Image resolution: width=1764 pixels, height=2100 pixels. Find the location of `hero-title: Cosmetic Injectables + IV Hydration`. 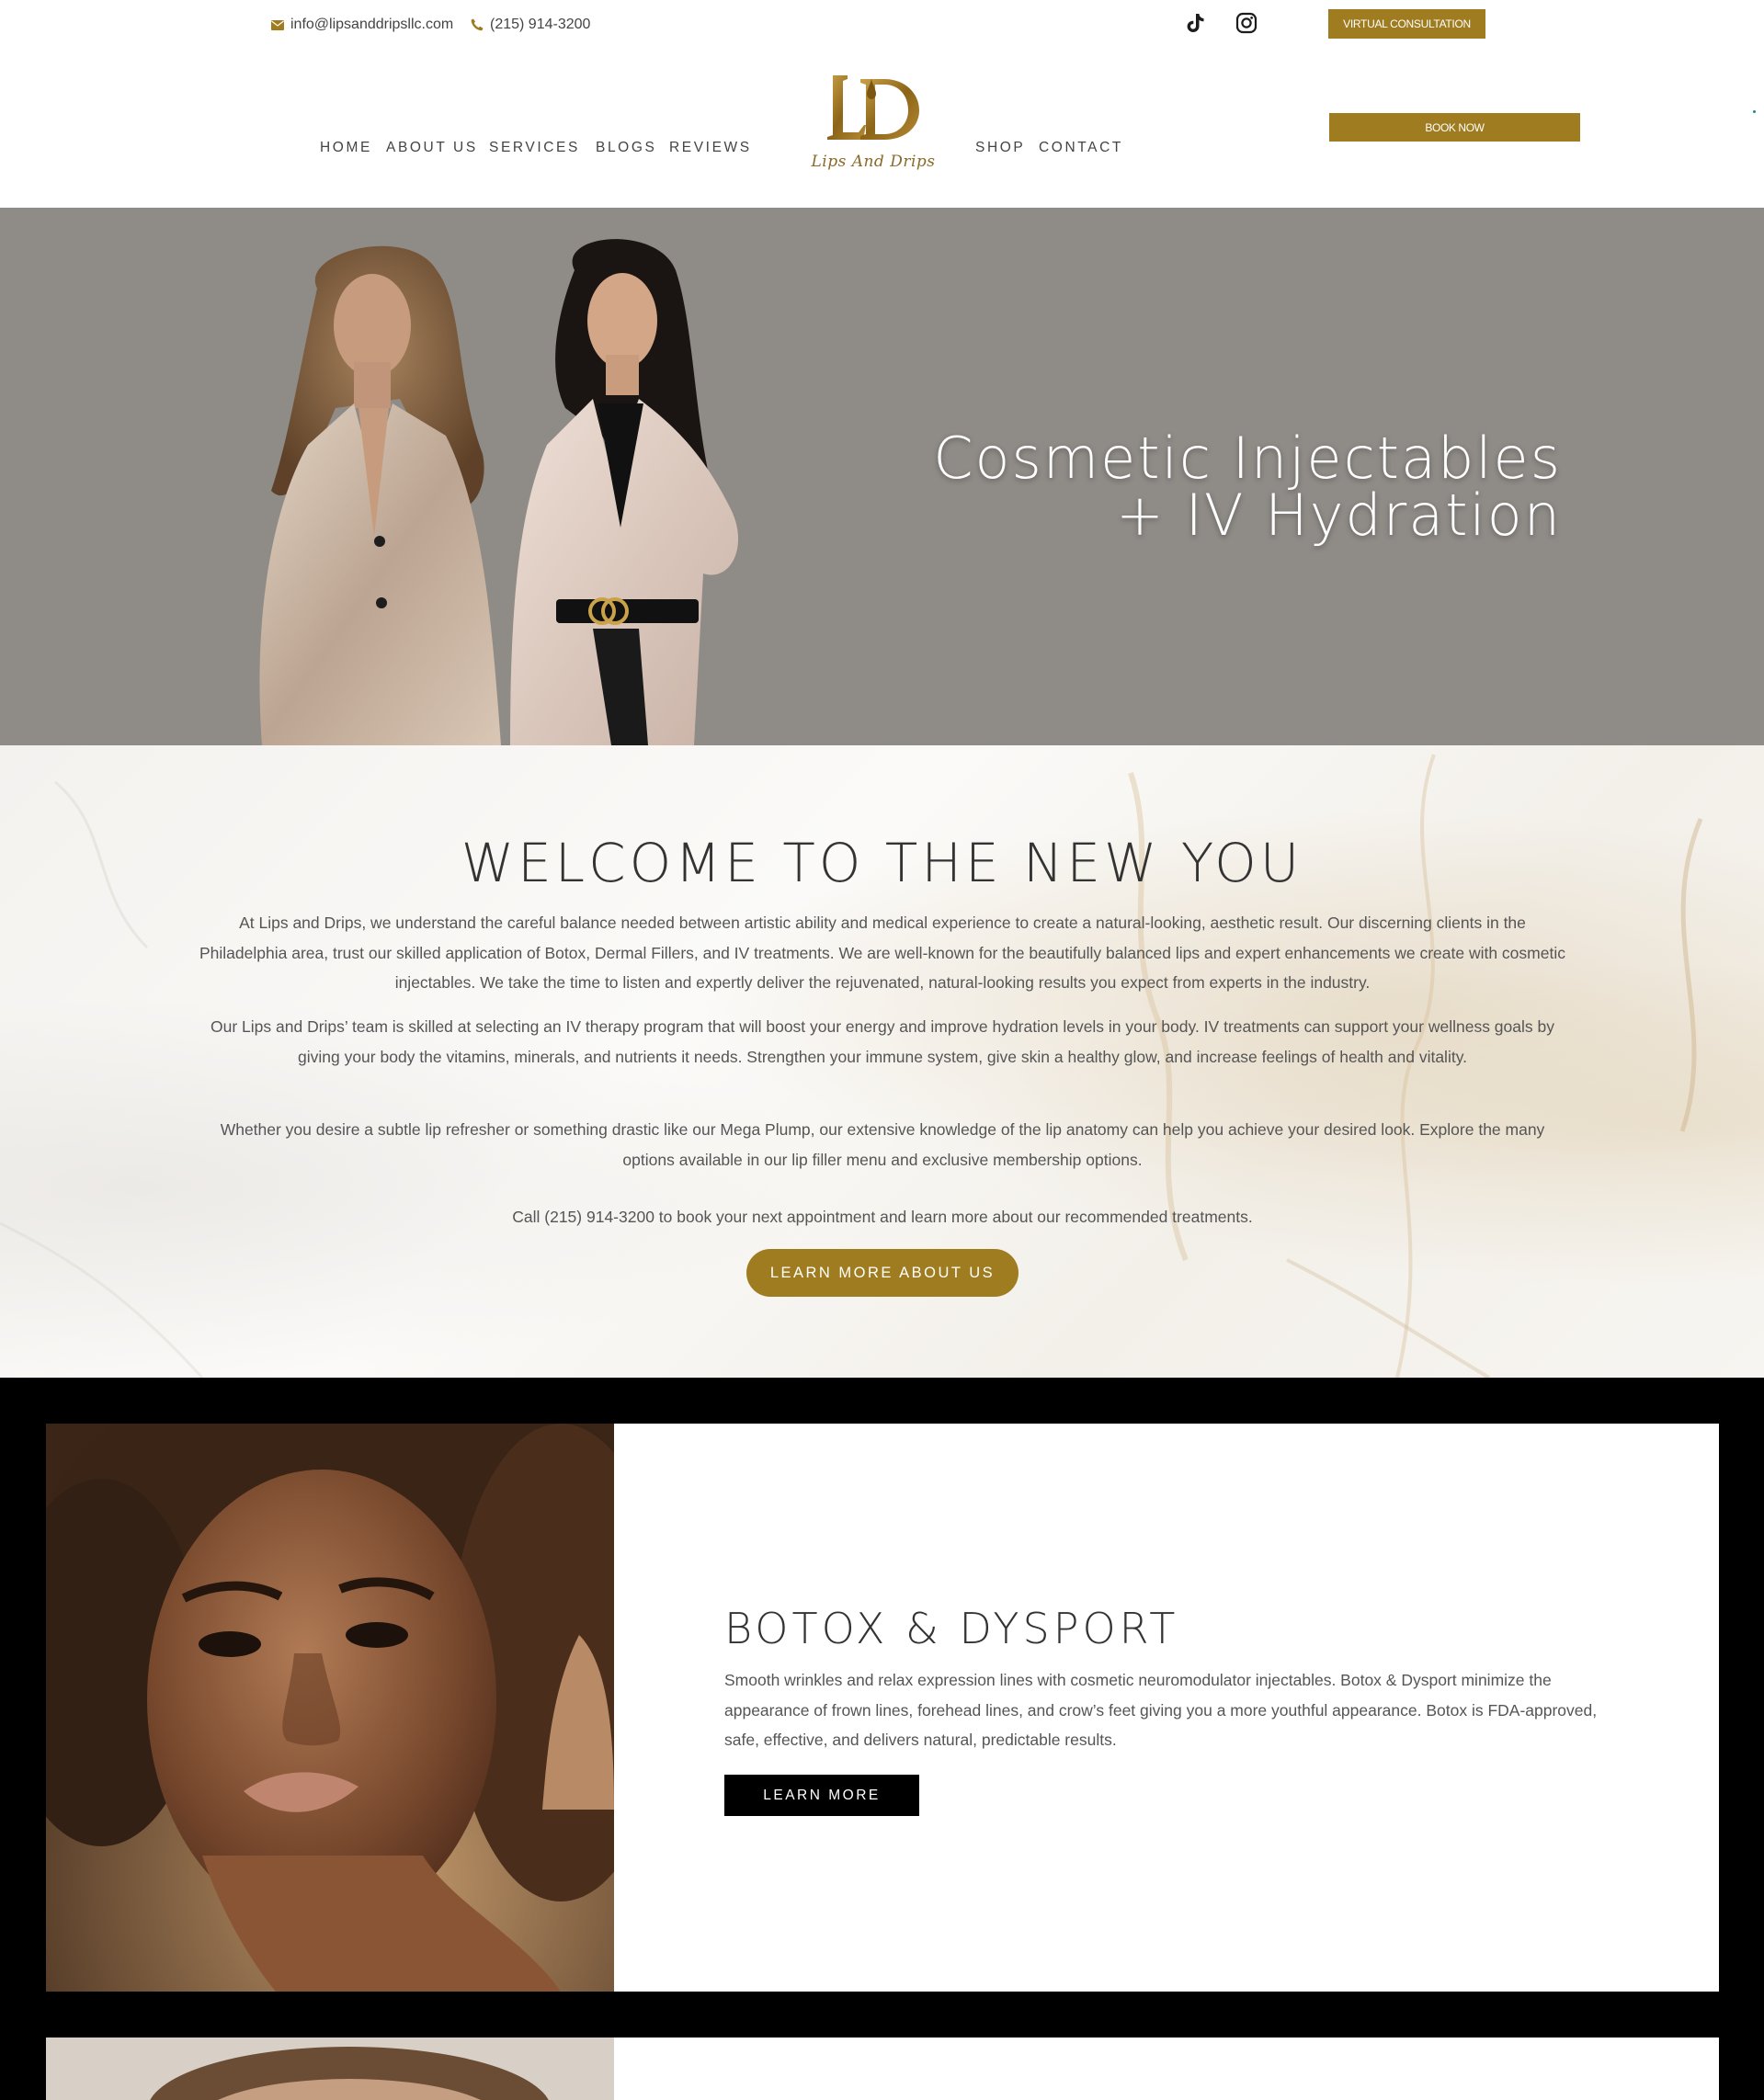

hero-title: Cosmetic Injectables + IV Hydration is located at coordinates (1247, 487).